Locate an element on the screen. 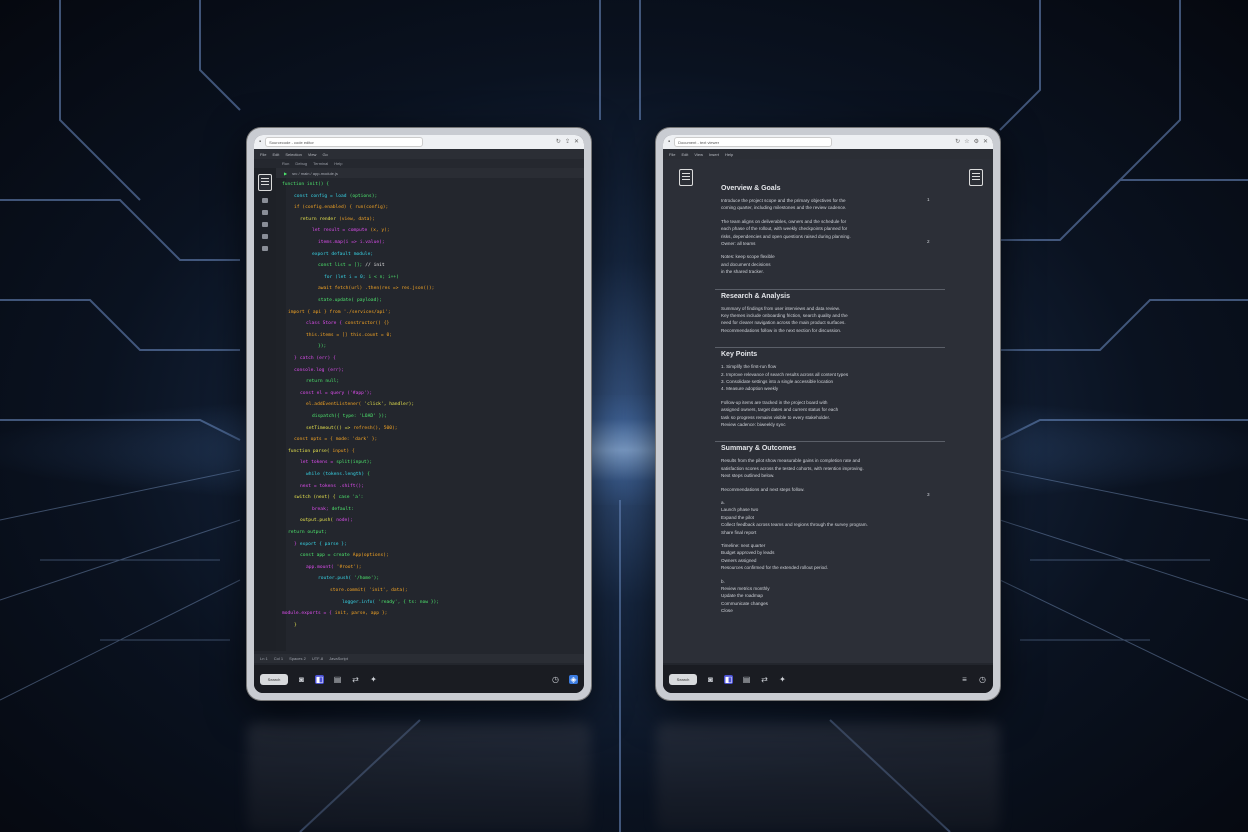 This screenshot has width=1248, height=832. code-token: class Store { is located at coordinates (324, 324).